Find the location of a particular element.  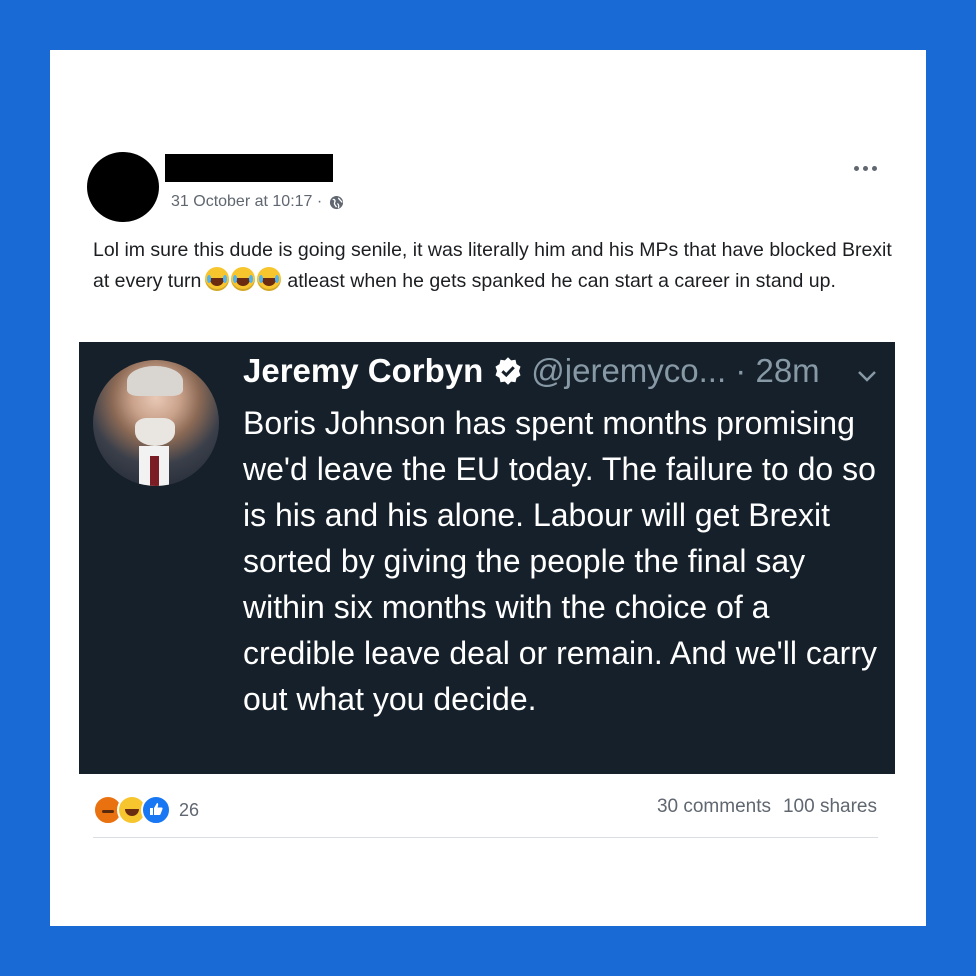

tweet-header: Jeremy Corbyn @jeremyco... · 28m is located at coordinates (531, 371).